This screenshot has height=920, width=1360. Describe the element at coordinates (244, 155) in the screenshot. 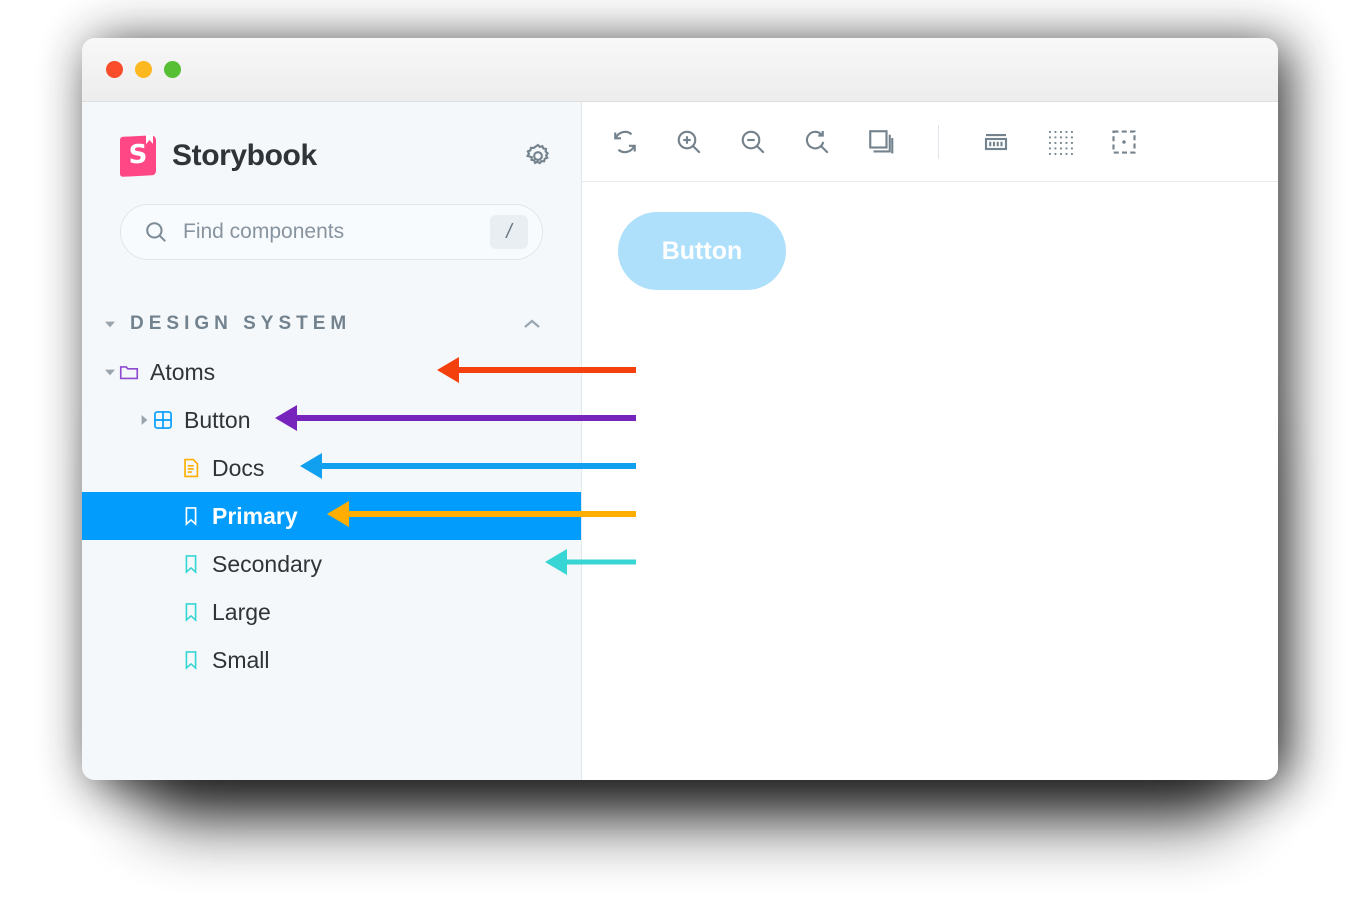

I see `brand-title: Storybook` at that location.